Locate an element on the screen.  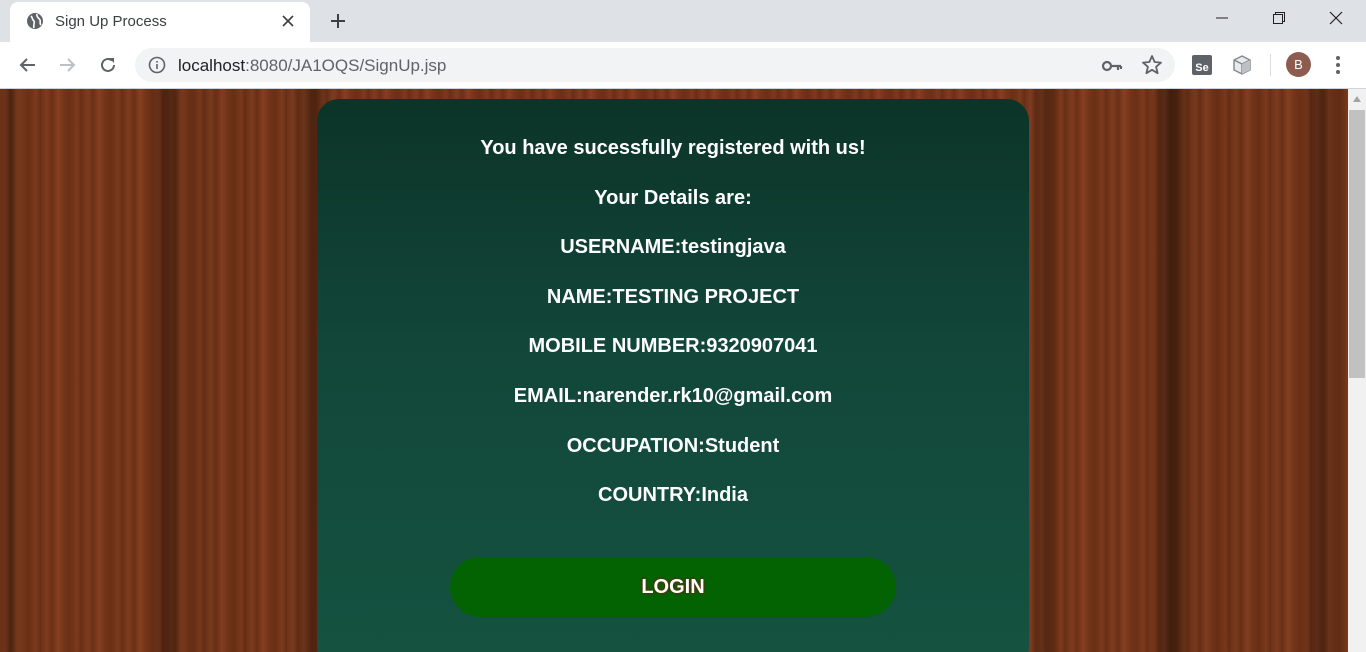
restore-button is located at coordinates (1279, 18).